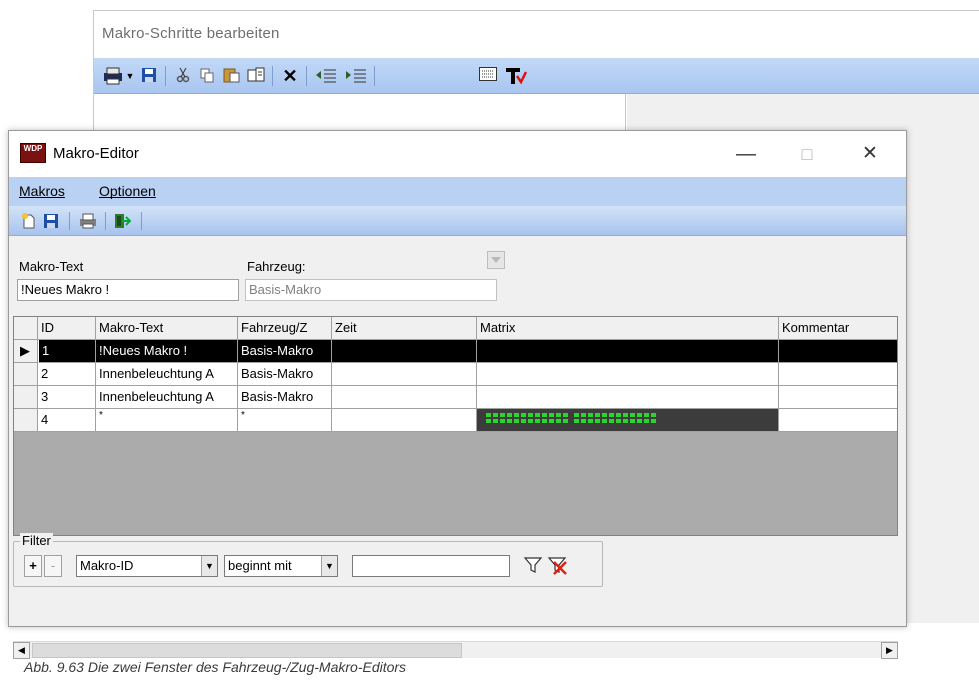 This screenshot has width=979, height=689. What do you see at coordinates (232, 76) in the screenshot?
I see `paste-icon` at bounding box center [232, 76].